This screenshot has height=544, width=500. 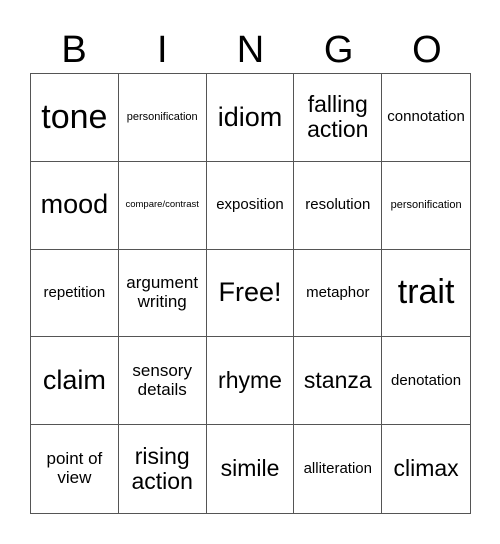 I want to click on bingo-cell: Free!, so click(x=250, y=293).